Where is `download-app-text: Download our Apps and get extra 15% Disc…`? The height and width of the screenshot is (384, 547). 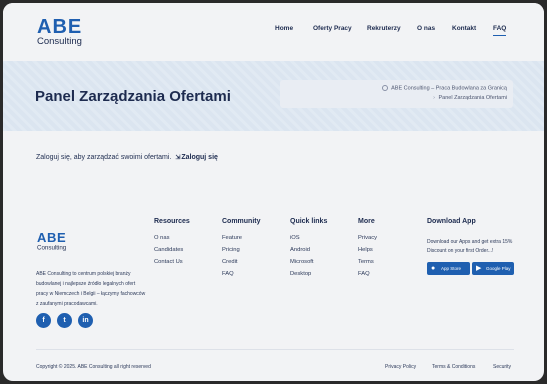 download-app-text: Download our Apps and get extra 15% Disc… is located at coordinates (470, 246).